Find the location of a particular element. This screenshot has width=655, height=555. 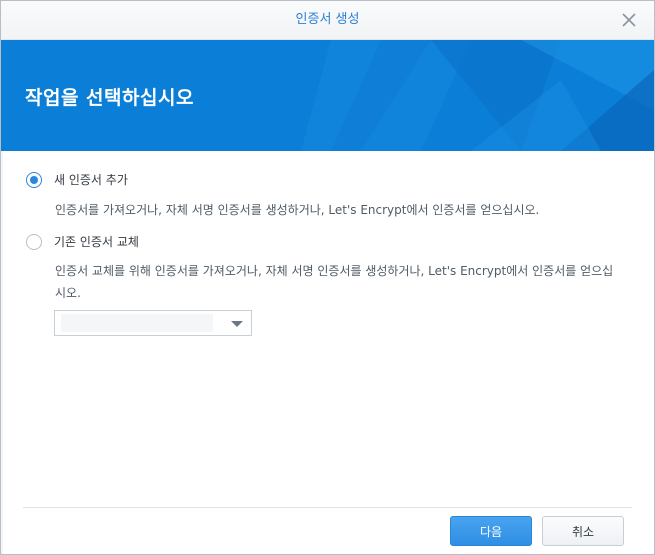

close-button is located at coordinates (629, 20).